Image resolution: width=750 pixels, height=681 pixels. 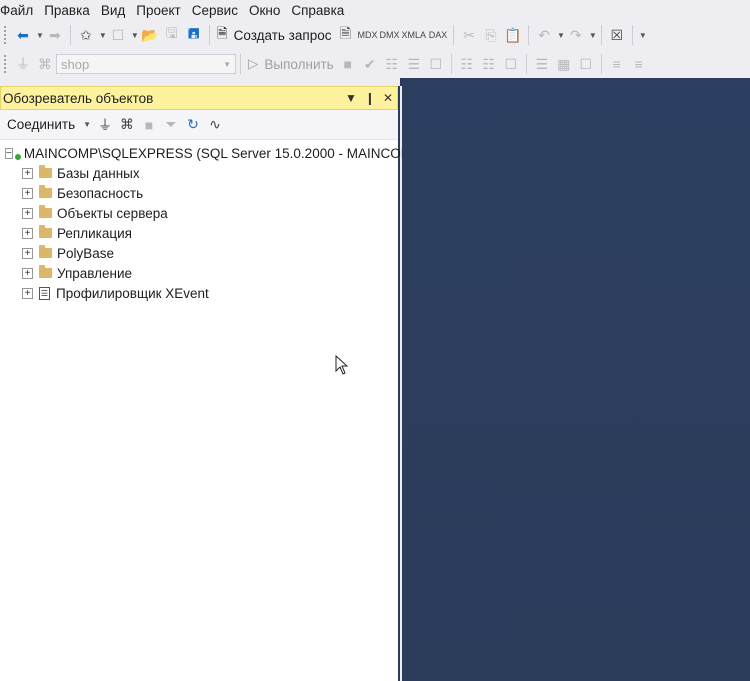 I want to click on paste-icon: 📋, so click(x=513, y=35).